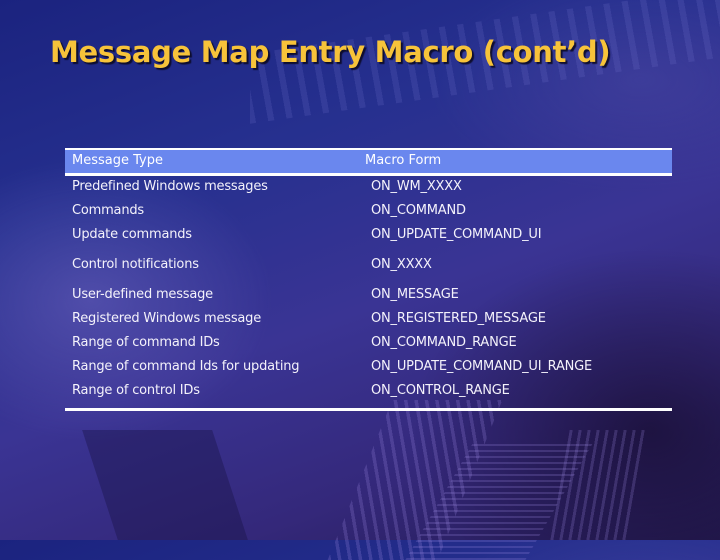  Describe the element at coordinates (368, 212) in the screenshot. I see `table-row: Commands ON_COMMAND` at that location.